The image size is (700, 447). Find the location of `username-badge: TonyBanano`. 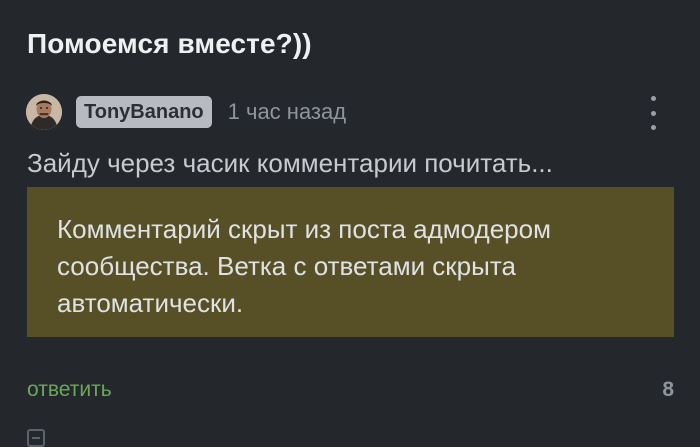

username-badge: TonyBanano is located at coordinates (144, 112).